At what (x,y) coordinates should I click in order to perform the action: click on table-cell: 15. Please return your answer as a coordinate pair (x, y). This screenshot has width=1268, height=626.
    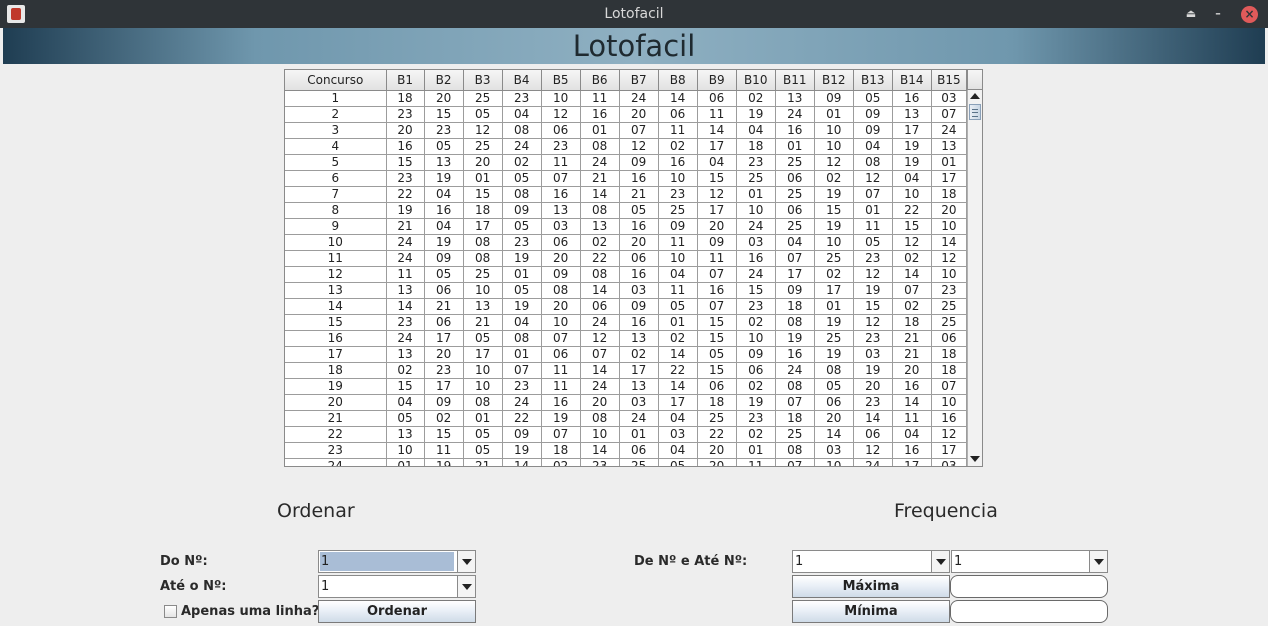
    Looking at the image, I should click on (716, 322).